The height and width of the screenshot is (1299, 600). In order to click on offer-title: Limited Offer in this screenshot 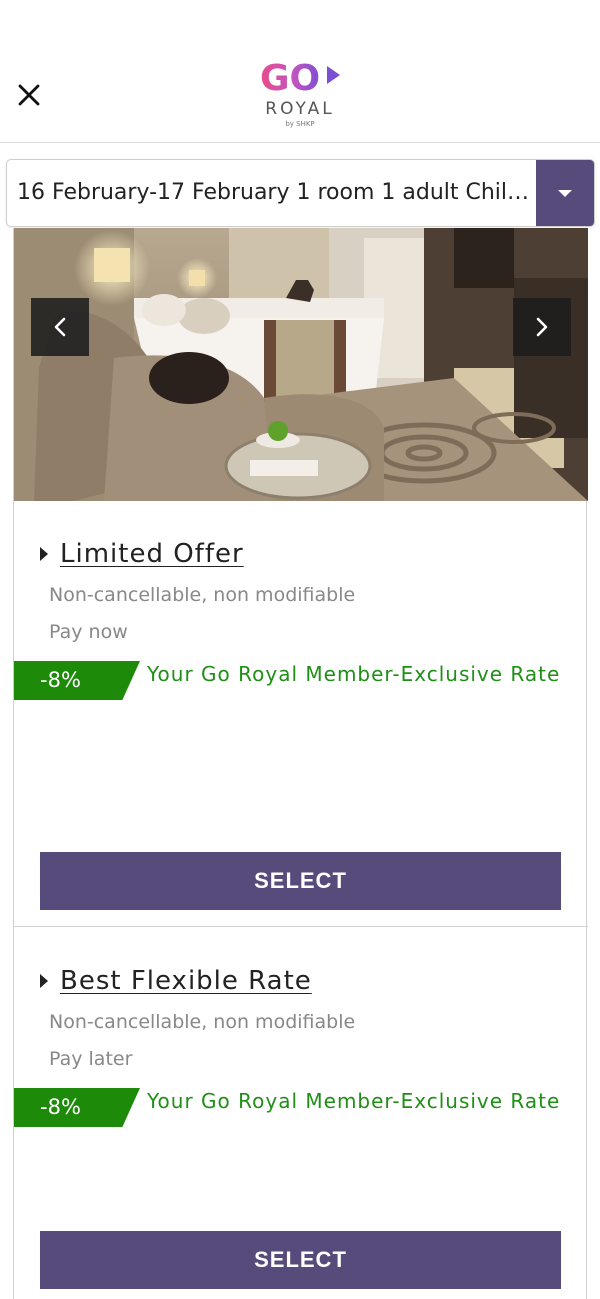, I will do `click(152, 554)`.